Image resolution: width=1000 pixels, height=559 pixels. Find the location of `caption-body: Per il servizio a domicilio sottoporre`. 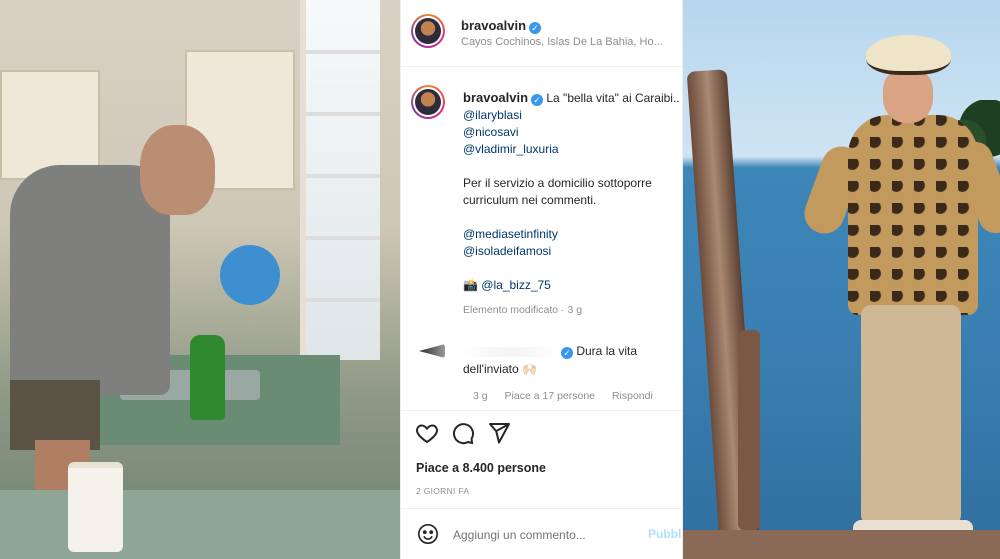

caption-body: Per il servizio a domicilio sottoporre is located at coordinates (557, 183).